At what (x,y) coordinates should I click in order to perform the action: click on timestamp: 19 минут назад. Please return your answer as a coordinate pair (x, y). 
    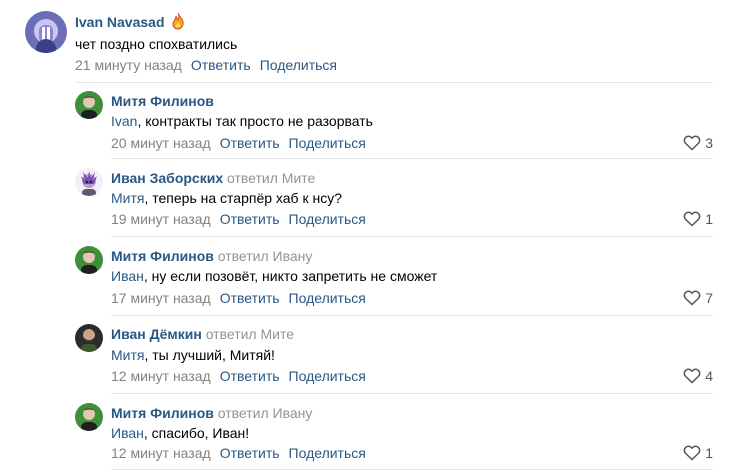
    Looking at the image, I should click on (161, 219).